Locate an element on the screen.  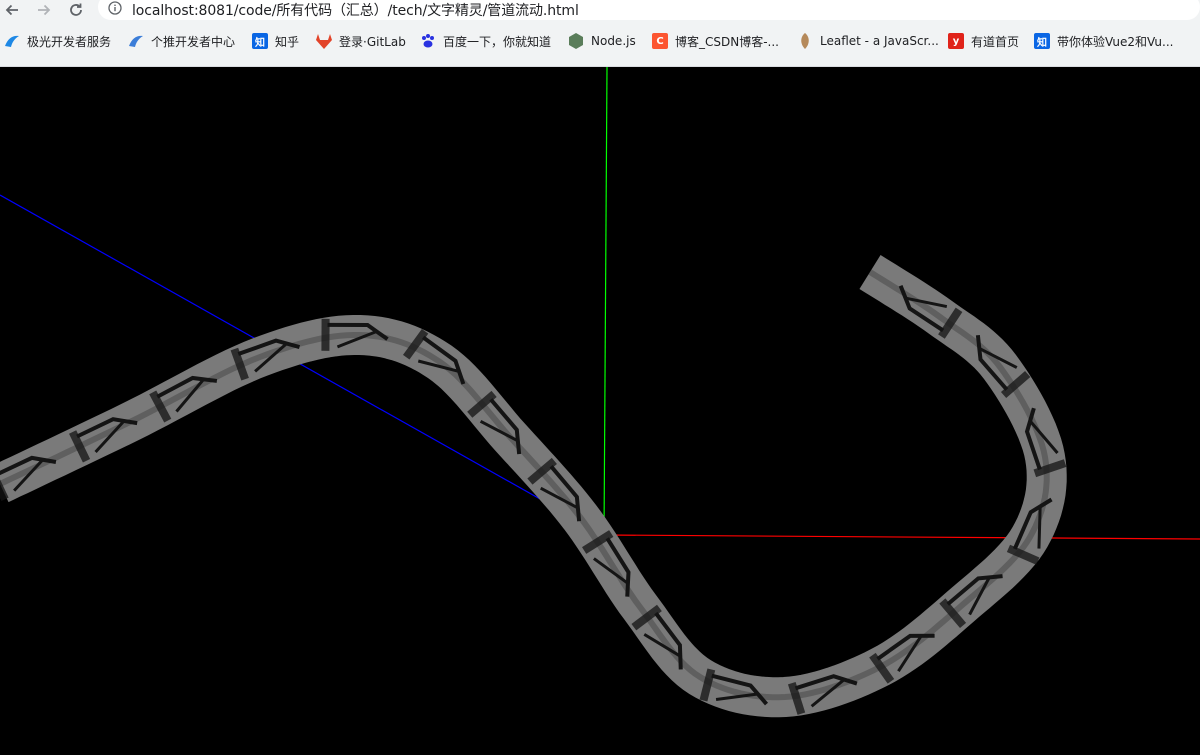
getui-bird-icon is located at coordinates (136, 41).